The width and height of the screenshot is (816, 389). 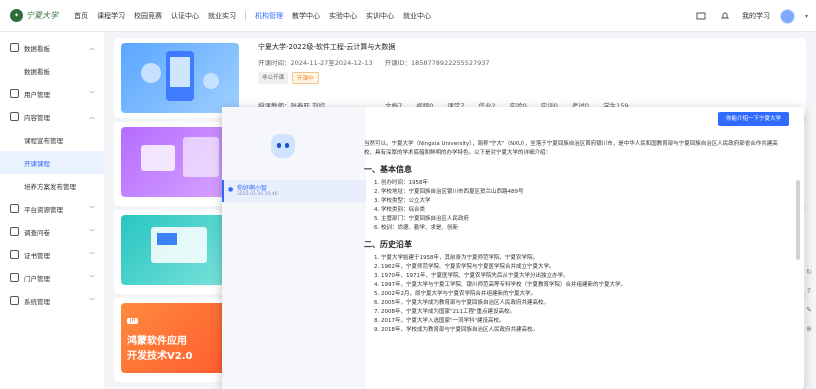 I want to click on survey-icon, so click(x=14, y=231).